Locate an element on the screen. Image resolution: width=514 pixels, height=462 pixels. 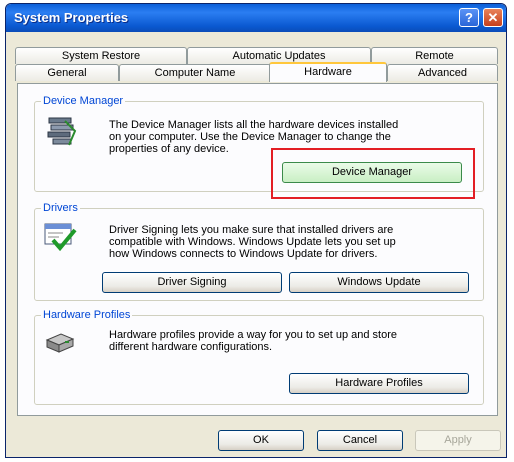
title-bar: System Properties ? ✕ is located at coordinates (256, 18).